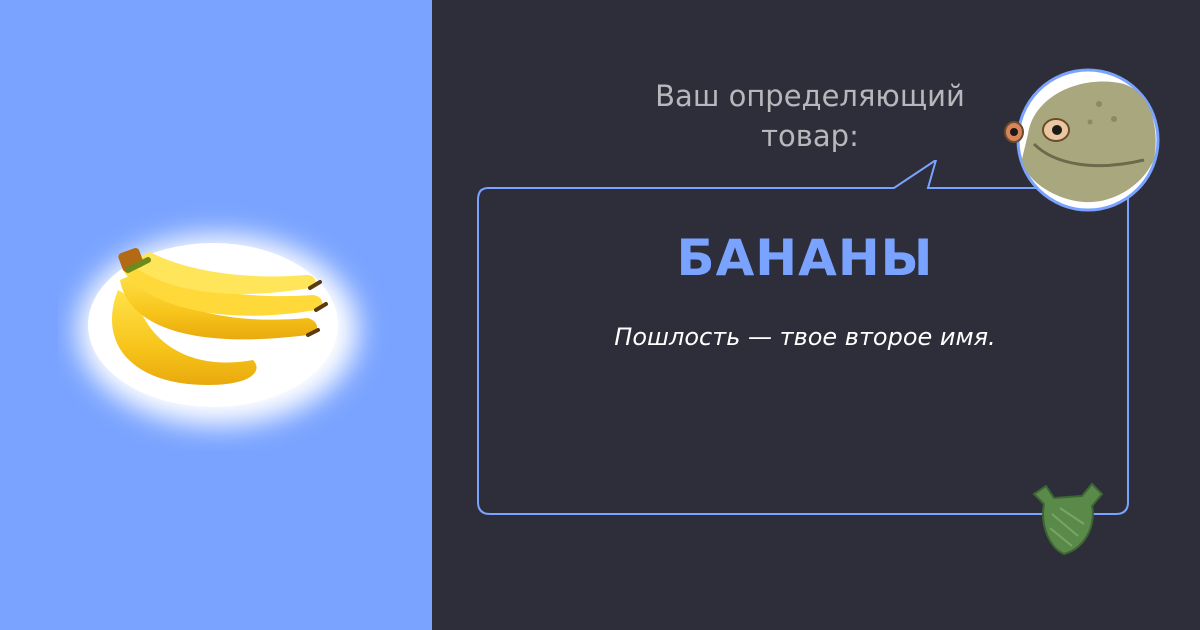  I want to click on product-description: Пошлость — твое второе имя., so click(805, 337).